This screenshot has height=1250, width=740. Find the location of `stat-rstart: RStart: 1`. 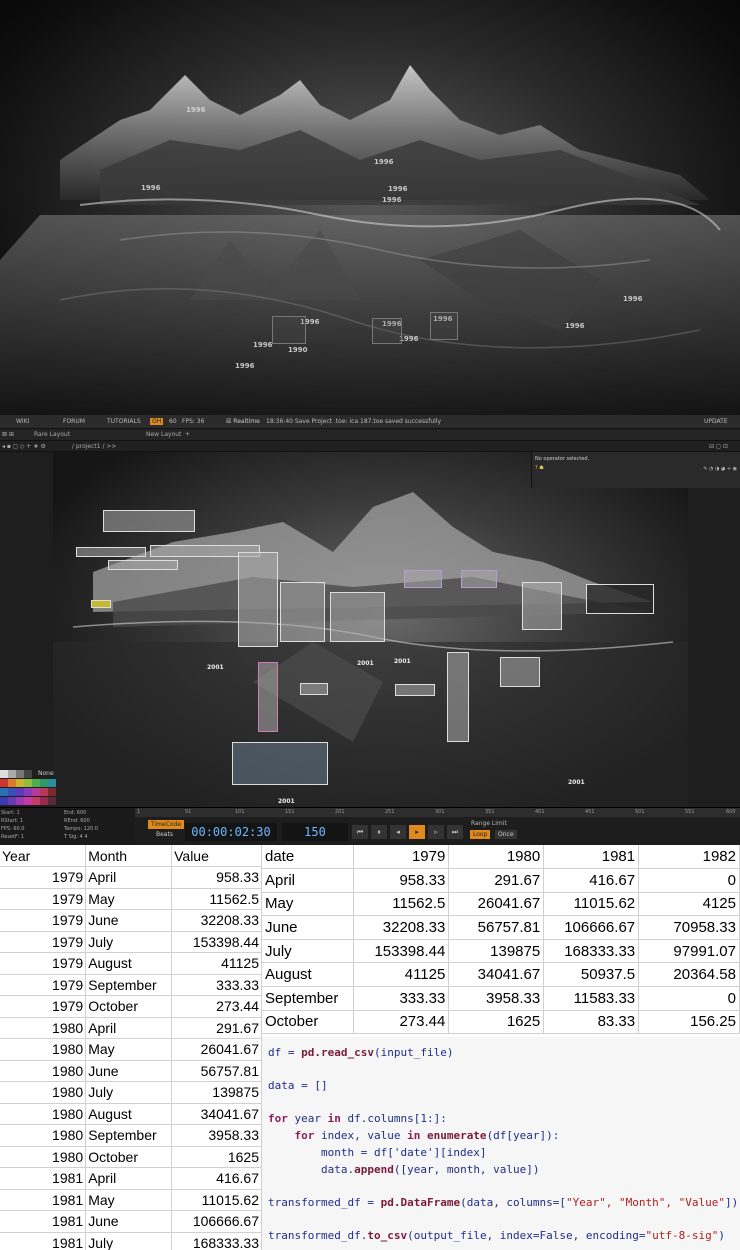

stat-rstart: RStart: 1 is located at coordinates (12, 821).